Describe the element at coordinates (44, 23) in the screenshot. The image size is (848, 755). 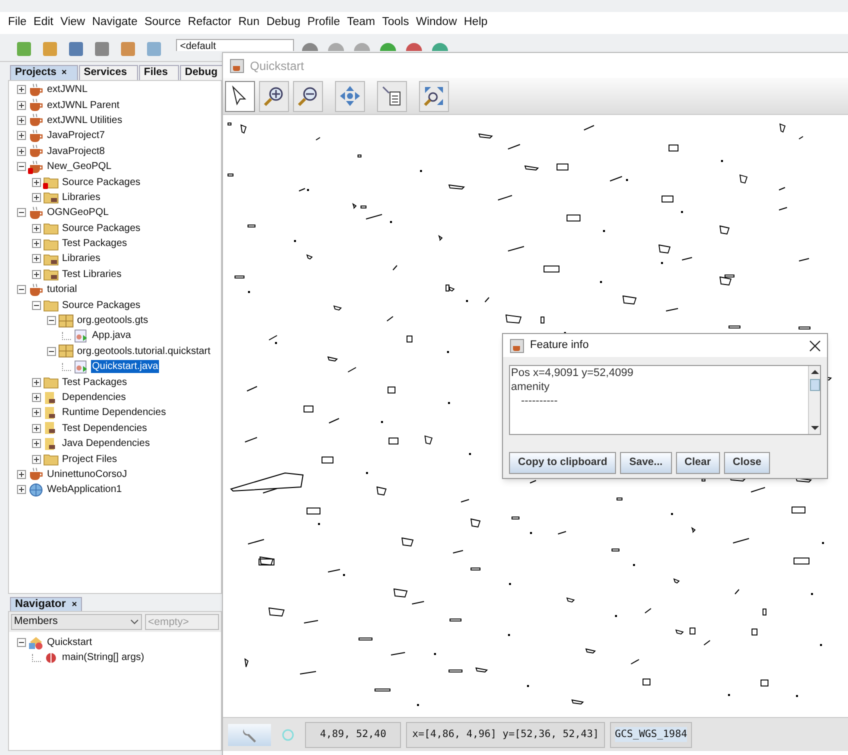
I see `menu-item: Edit` at that location.